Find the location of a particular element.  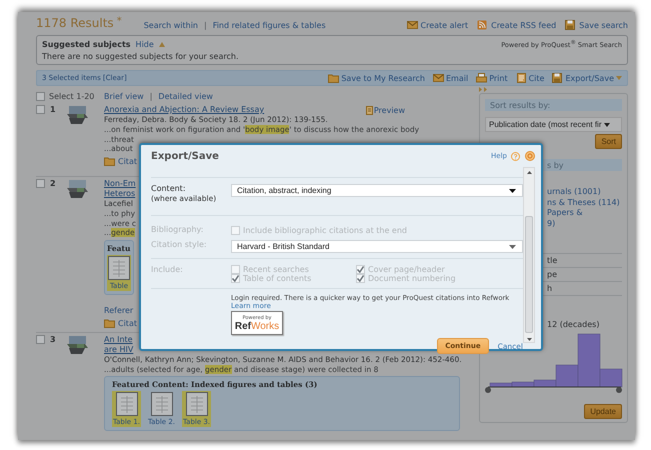

result-number: 3 is located at coordinates (53, 339).